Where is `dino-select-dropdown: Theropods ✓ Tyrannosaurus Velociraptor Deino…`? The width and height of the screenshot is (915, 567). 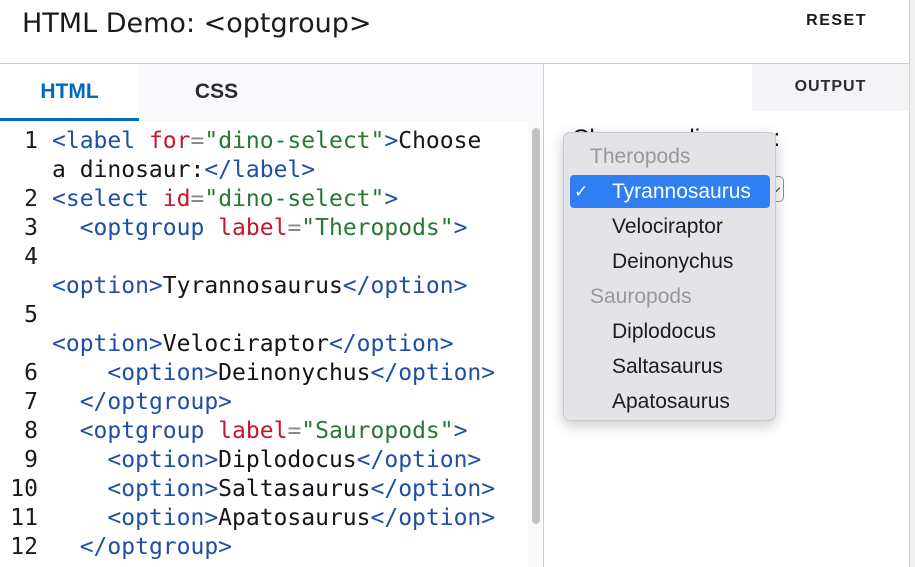 dino-select-dropdown: Theropods ✓ Tyrannosaurus Velociraptor Deino… is located at coordinates (669, 276).